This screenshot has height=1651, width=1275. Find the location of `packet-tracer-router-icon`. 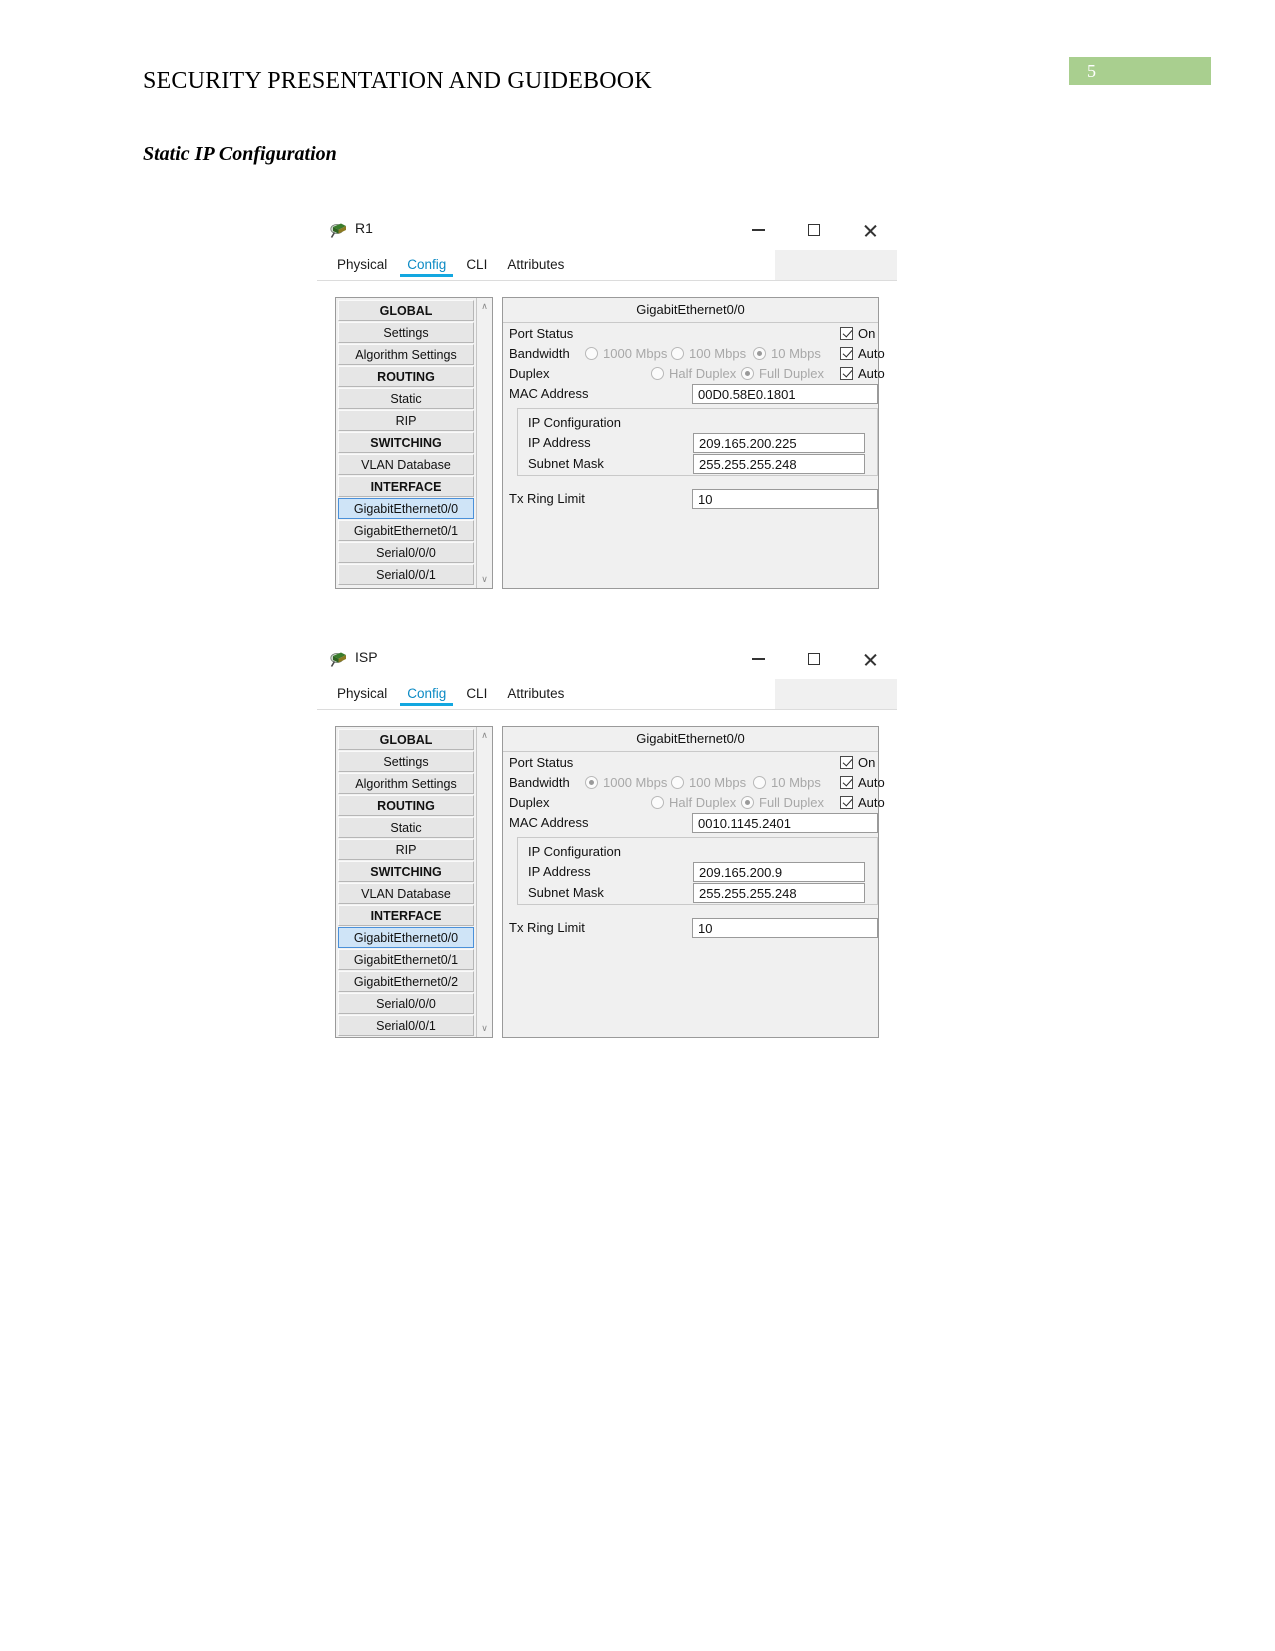

packet-tracer-router-icon is located at coordinates (339, 659).